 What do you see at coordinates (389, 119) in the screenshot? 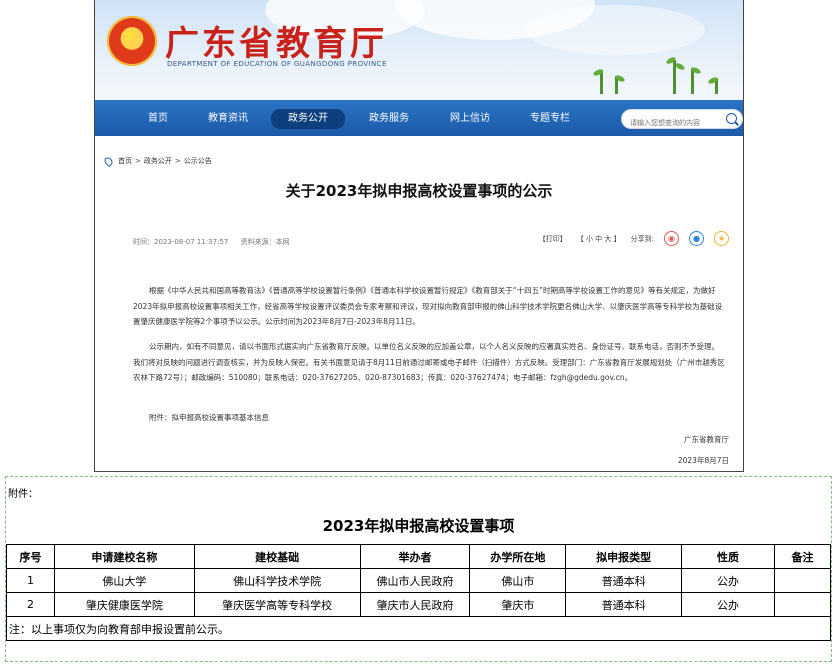
I see `nav-item-services: 政务服务` at bounding box center [389, 119].